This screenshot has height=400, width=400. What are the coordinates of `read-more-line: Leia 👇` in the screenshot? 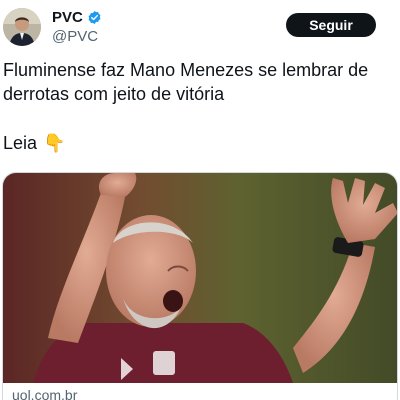 It's located at (34, 143).